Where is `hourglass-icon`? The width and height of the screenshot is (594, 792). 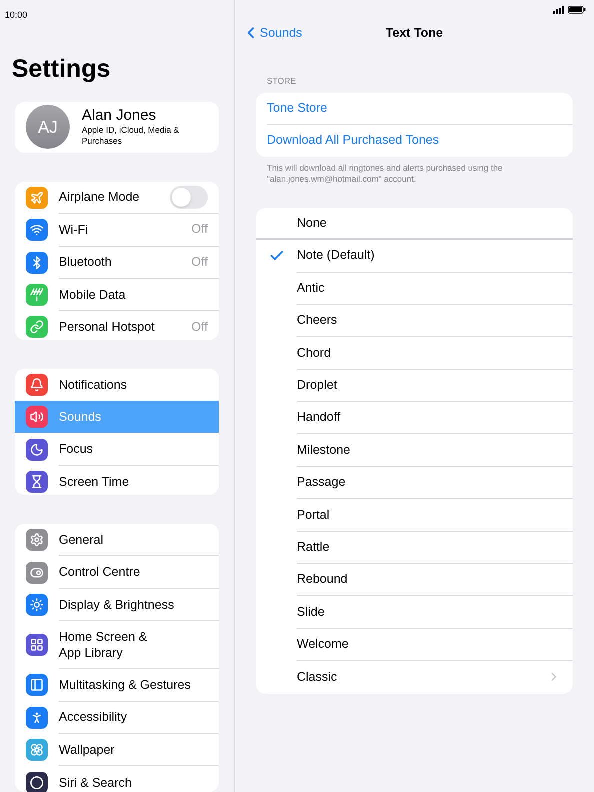 hourglass-icon is located at coordinates (37, 482).